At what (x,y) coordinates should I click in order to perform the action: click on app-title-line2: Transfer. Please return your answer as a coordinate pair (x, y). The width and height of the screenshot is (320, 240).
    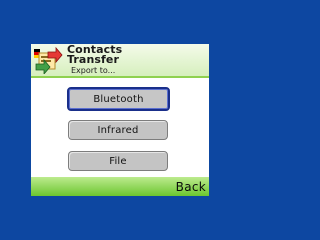
    Looking at the image, I should click on (93, 59).